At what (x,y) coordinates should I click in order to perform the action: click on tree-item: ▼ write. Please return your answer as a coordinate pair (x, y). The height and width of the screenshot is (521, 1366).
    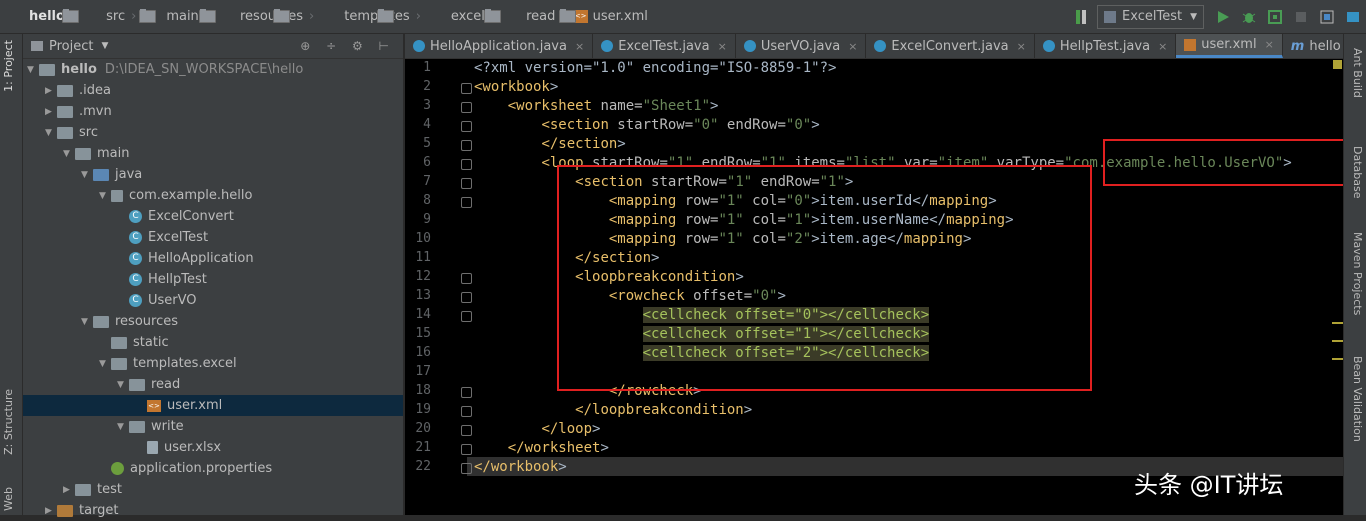
    Looking at the image, I should click on (213, 426).